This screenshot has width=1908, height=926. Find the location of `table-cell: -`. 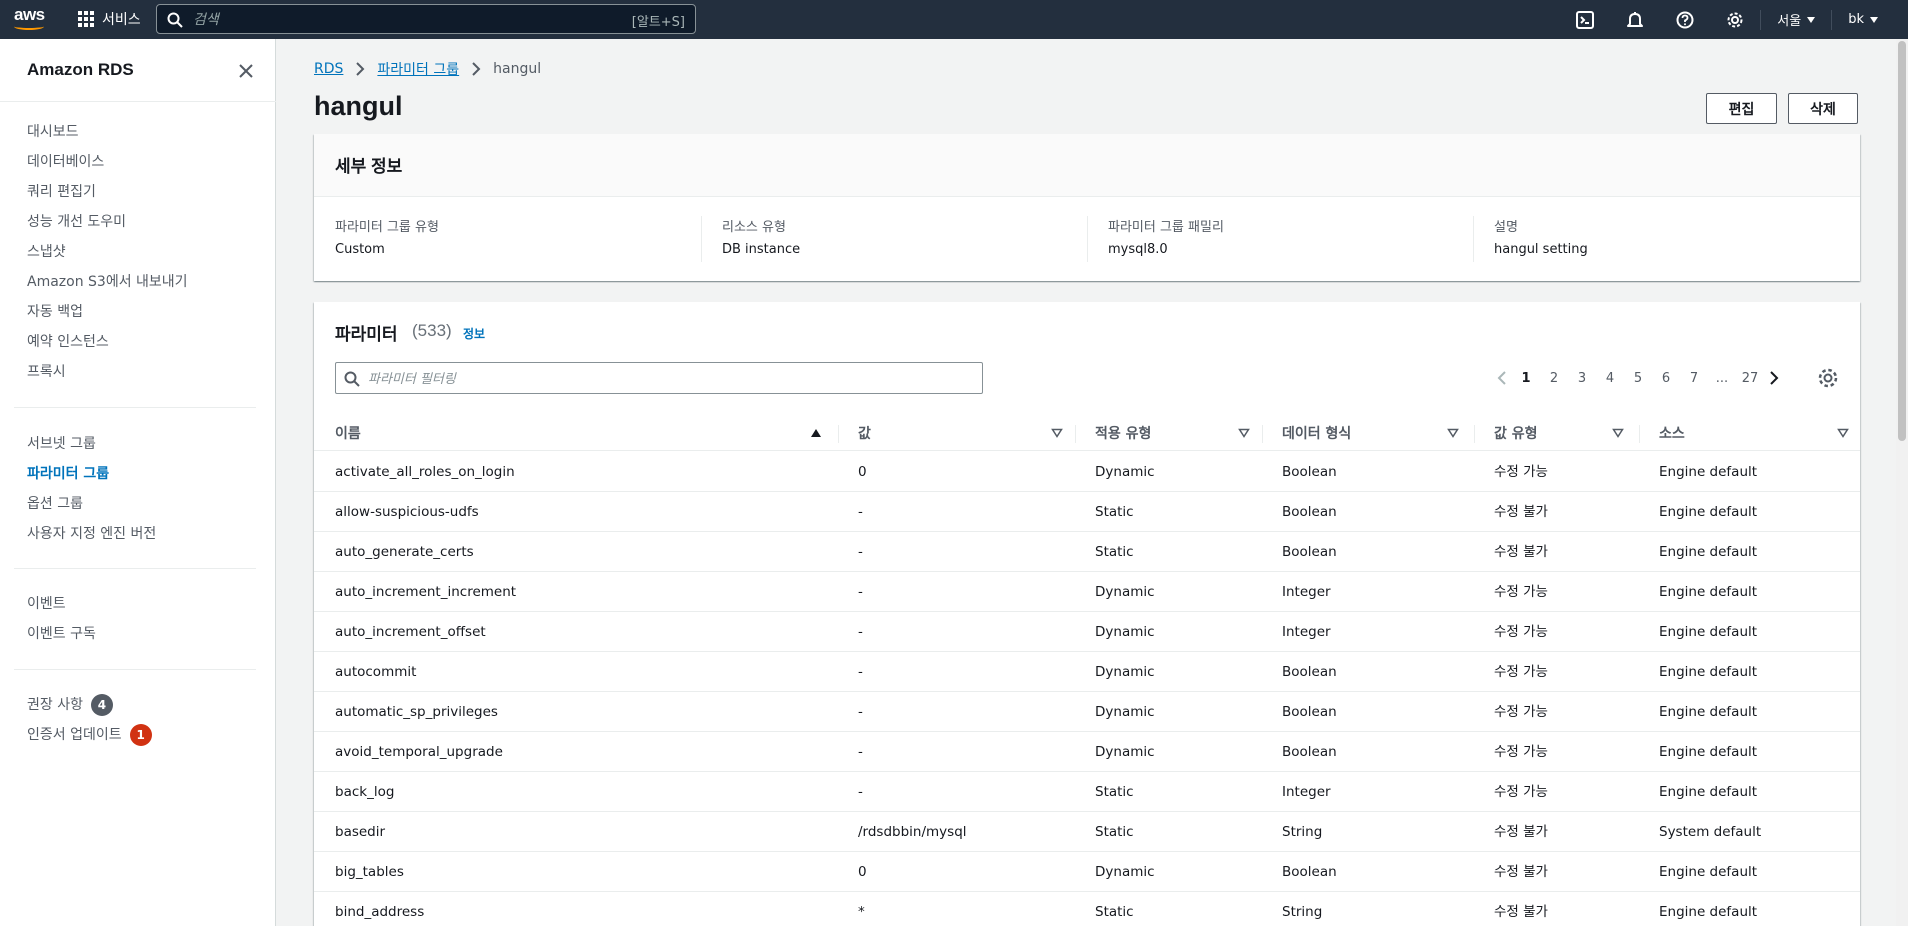

table-cell: - is located at coordinates (860, 672).